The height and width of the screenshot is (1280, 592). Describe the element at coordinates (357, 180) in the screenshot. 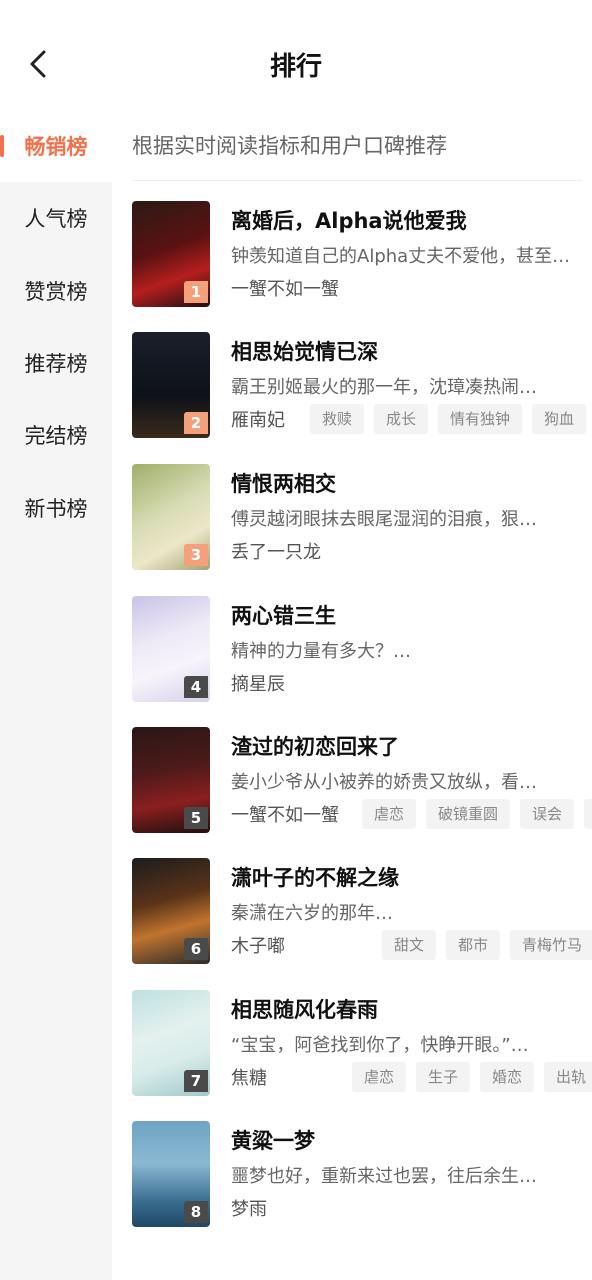

I see `divider` at that location.